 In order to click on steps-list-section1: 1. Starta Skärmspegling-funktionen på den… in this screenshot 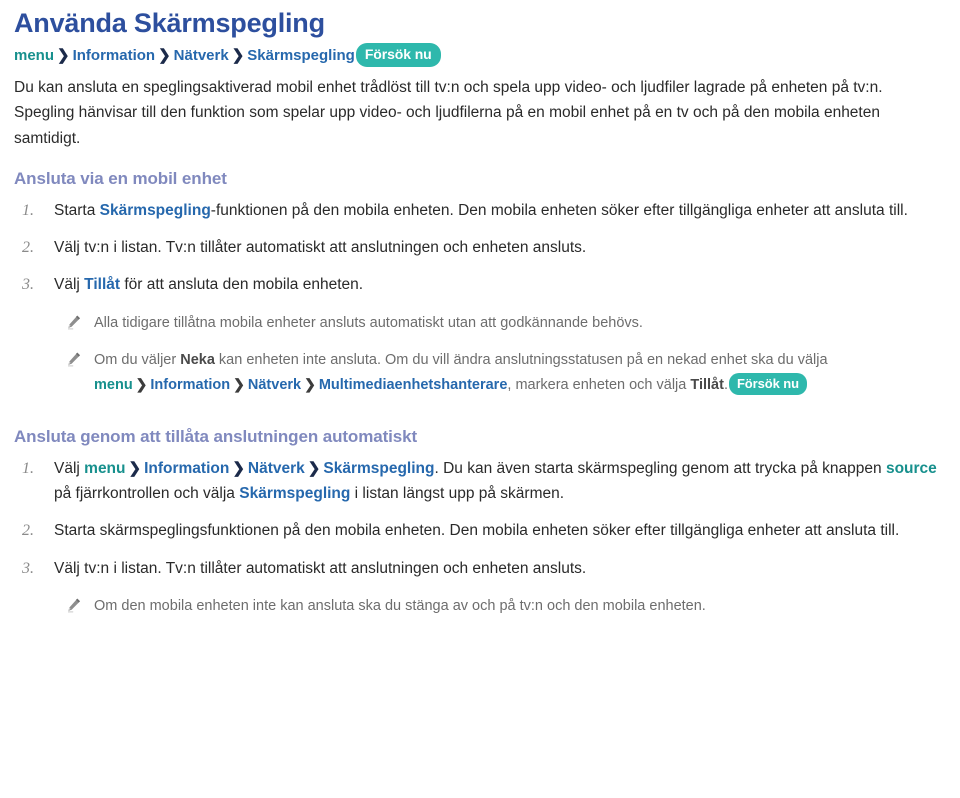, I will do `click(480, 247)`.